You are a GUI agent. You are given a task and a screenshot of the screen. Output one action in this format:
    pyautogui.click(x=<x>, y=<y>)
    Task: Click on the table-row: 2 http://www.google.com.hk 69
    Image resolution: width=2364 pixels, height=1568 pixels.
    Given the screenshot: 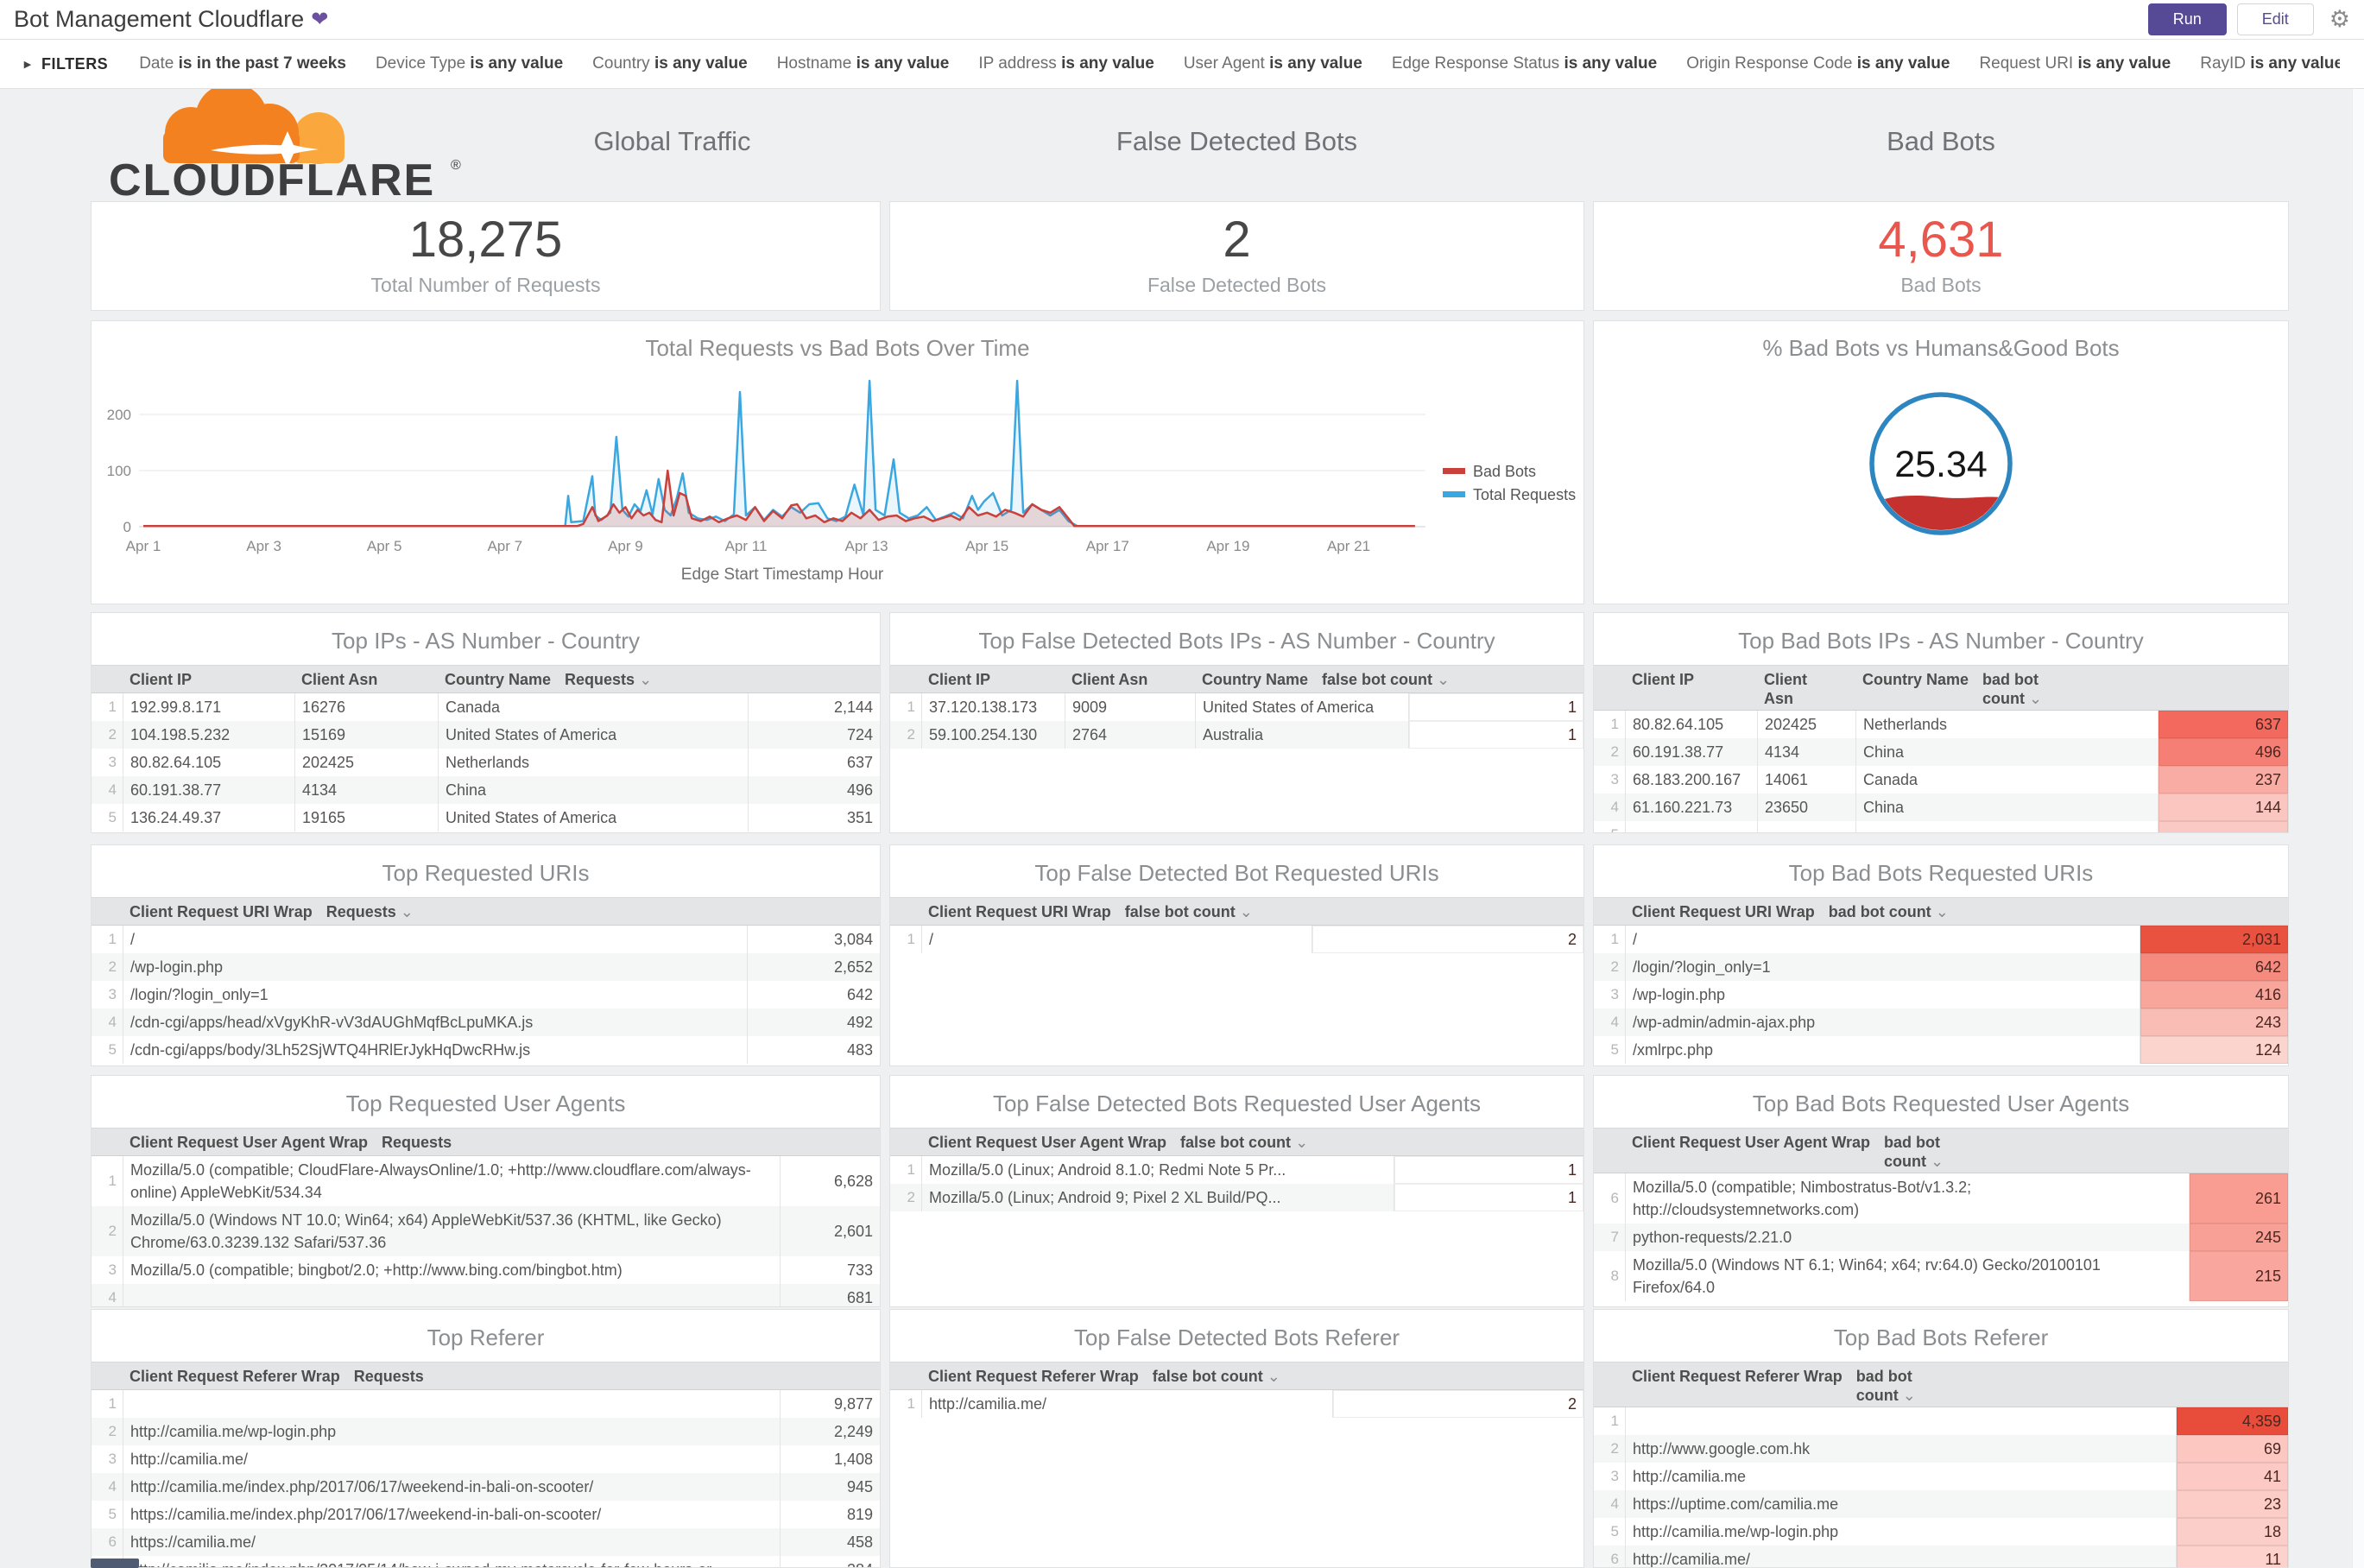 What is the action you would take?
    pyautogui.click(x=1941, y=1449)
    